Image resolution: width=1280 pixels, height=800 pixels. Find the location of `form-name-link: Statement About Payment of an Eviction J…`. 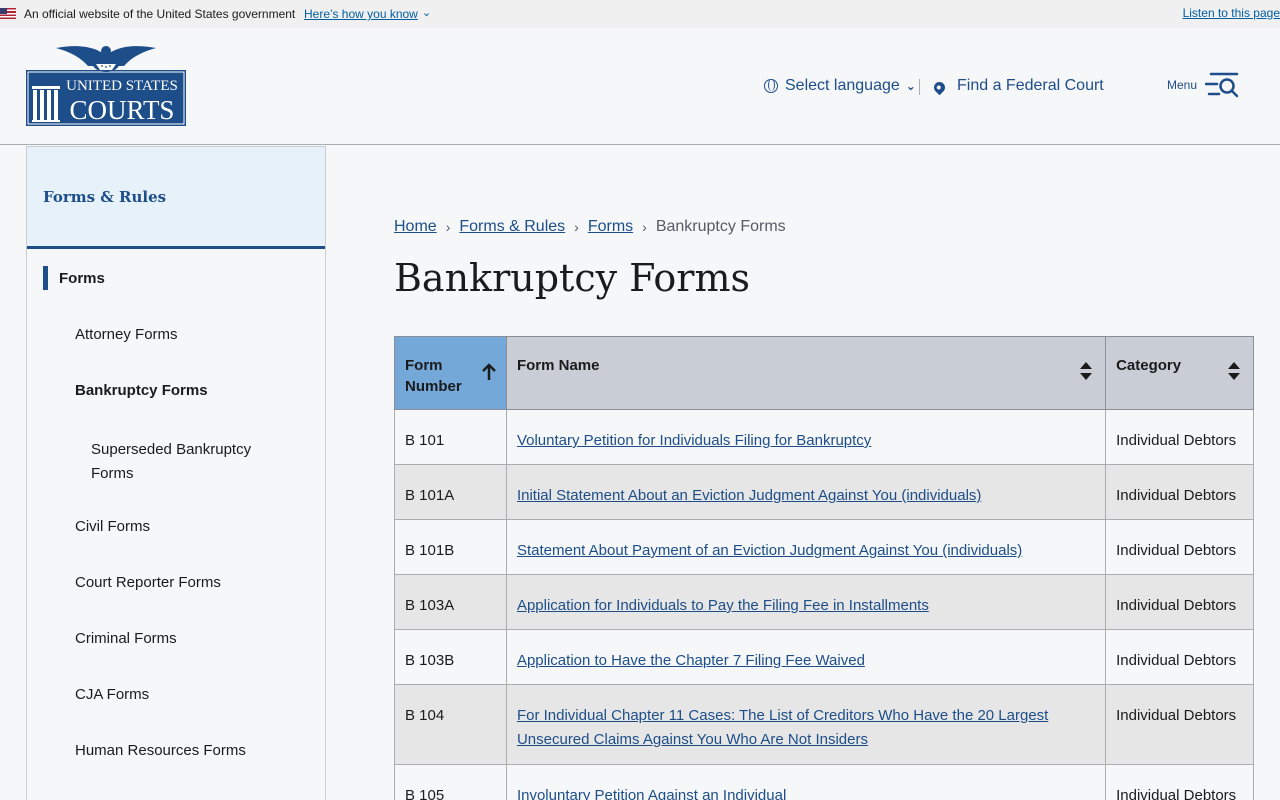

form-name-link: Statement About Payment of an Eviction J… is located at coordinates (769, 550).